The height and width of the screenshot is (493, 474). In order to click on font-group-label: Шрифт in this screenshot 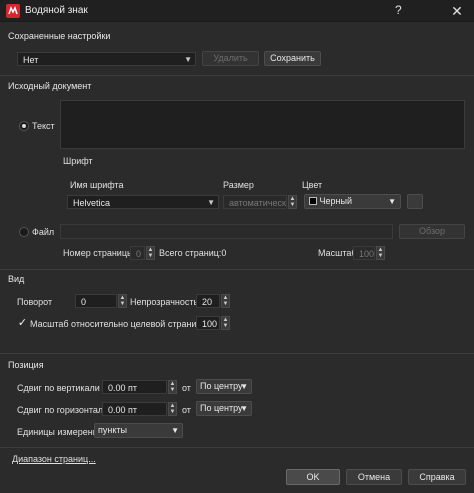, I will do `click(78, 161)`.